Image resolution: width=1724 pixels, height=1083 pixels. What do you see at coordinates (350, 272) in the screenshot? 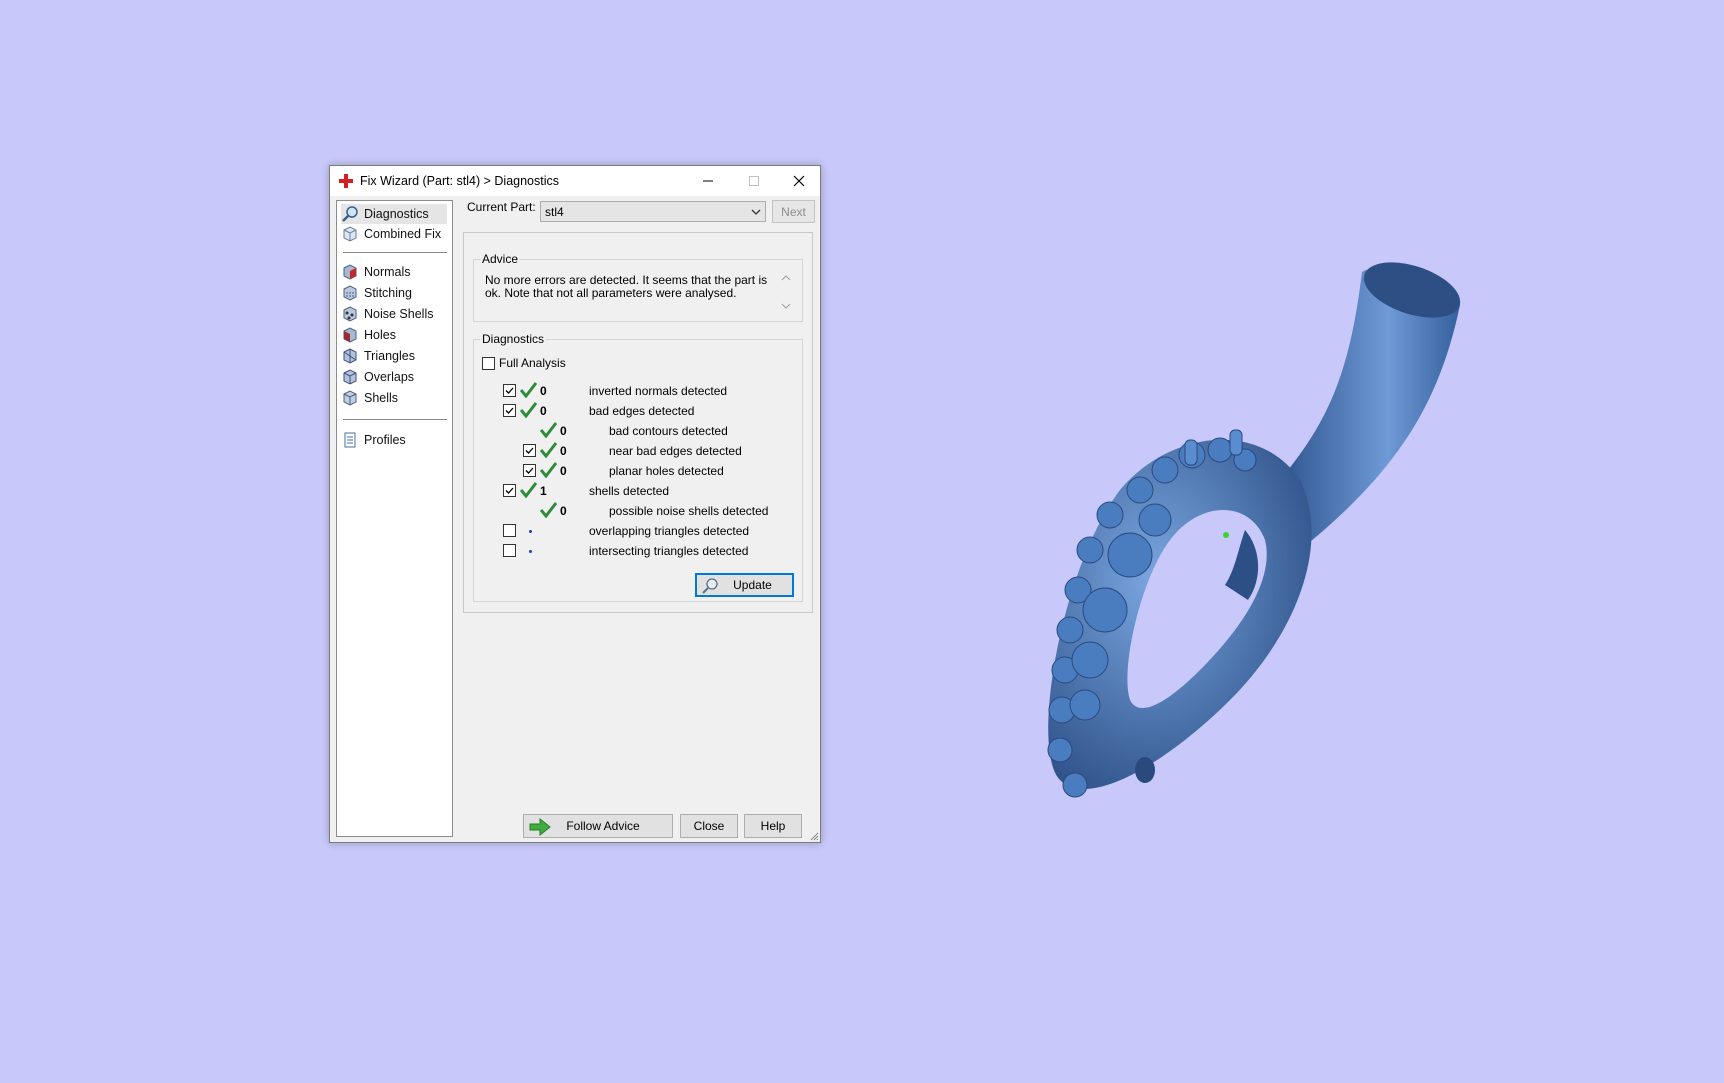
I see `normals-cube-icon` at bounding box center [350, 272].